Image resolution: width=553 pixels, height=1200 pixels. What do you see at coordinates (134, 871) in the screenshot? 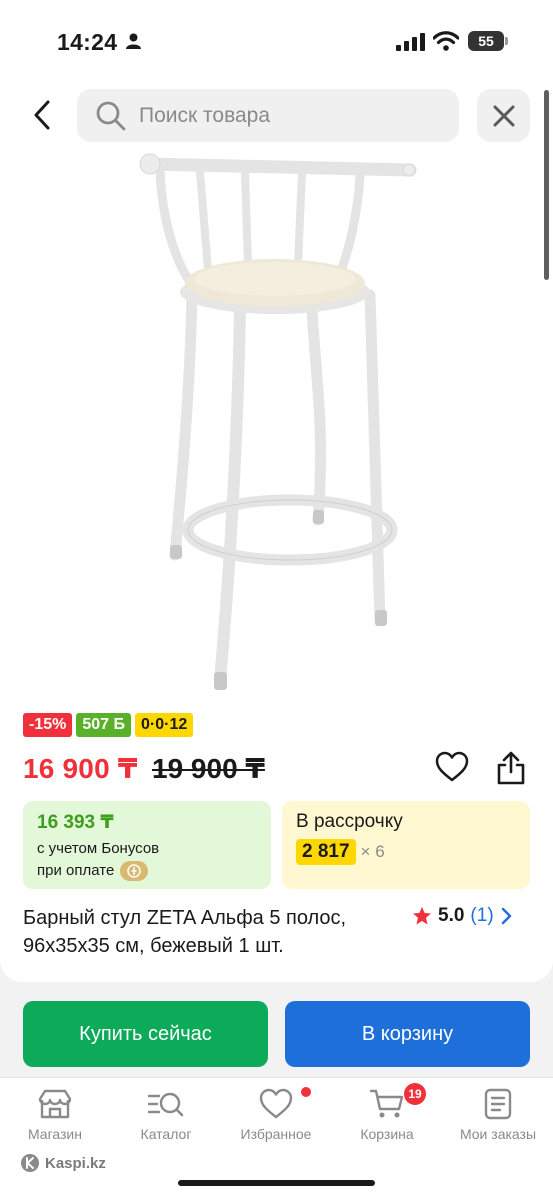
I see `bonus-coin-icon` at bounding box center [134, 871].